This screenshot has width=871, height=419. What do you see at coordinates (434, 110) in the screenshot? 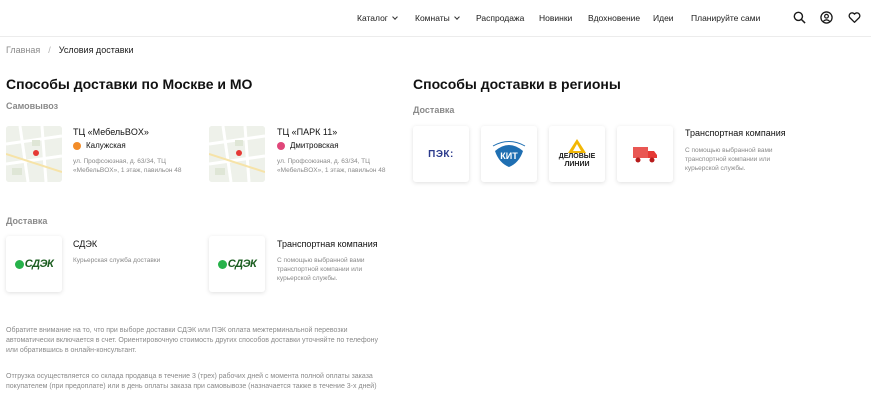
I see `regions-delivery-label: Доставка` at bounding box center [434, 110].